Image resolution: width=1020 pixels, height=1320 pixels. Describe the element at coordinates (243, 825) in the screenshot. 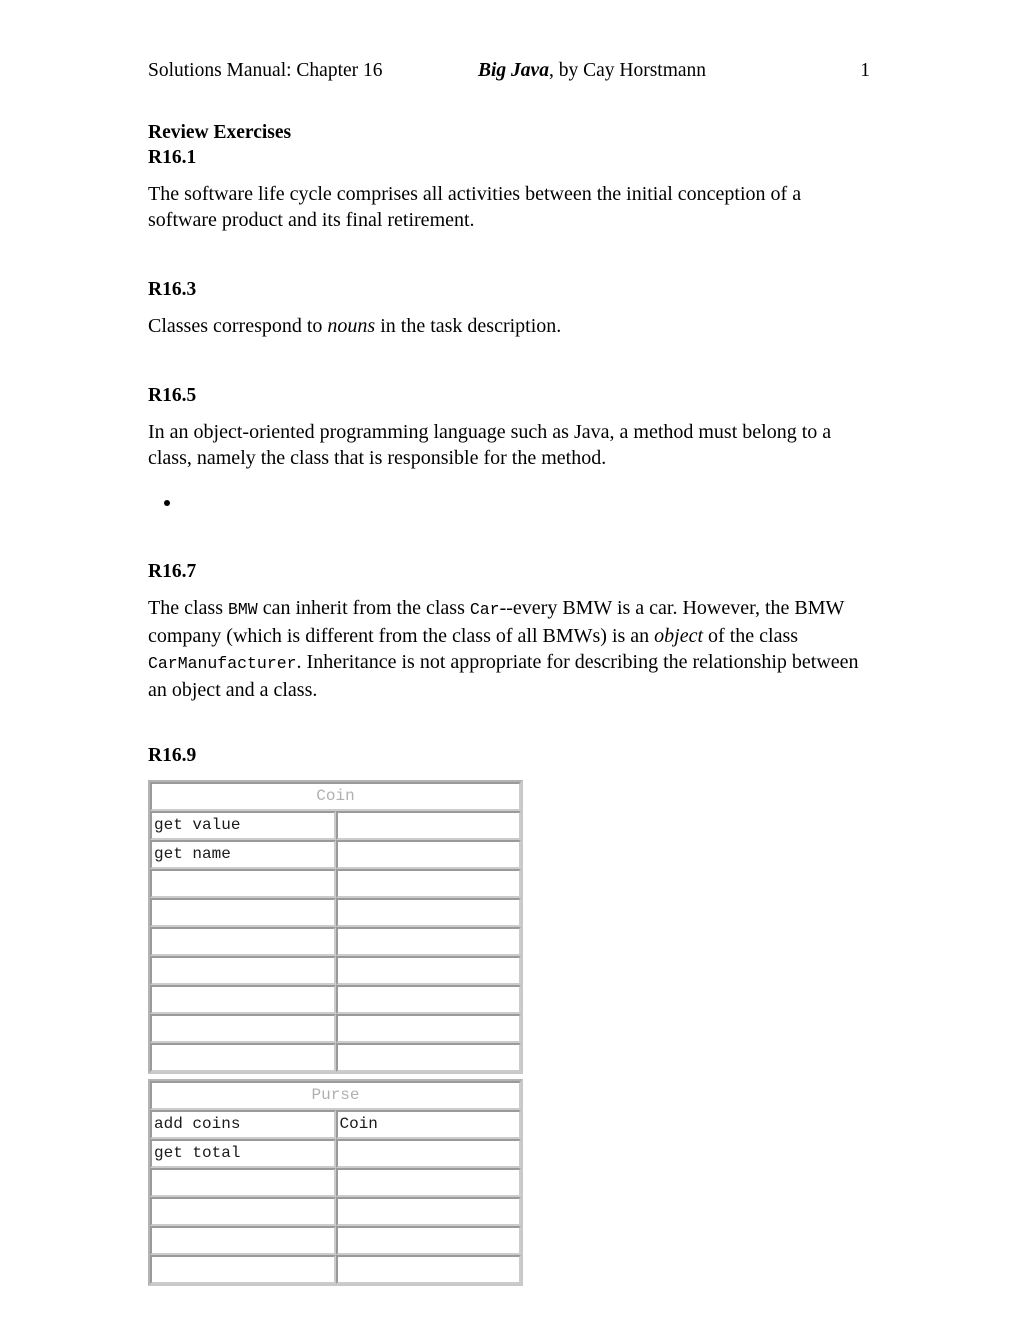

I see `crc-responsibility-cell: get value` at that location.